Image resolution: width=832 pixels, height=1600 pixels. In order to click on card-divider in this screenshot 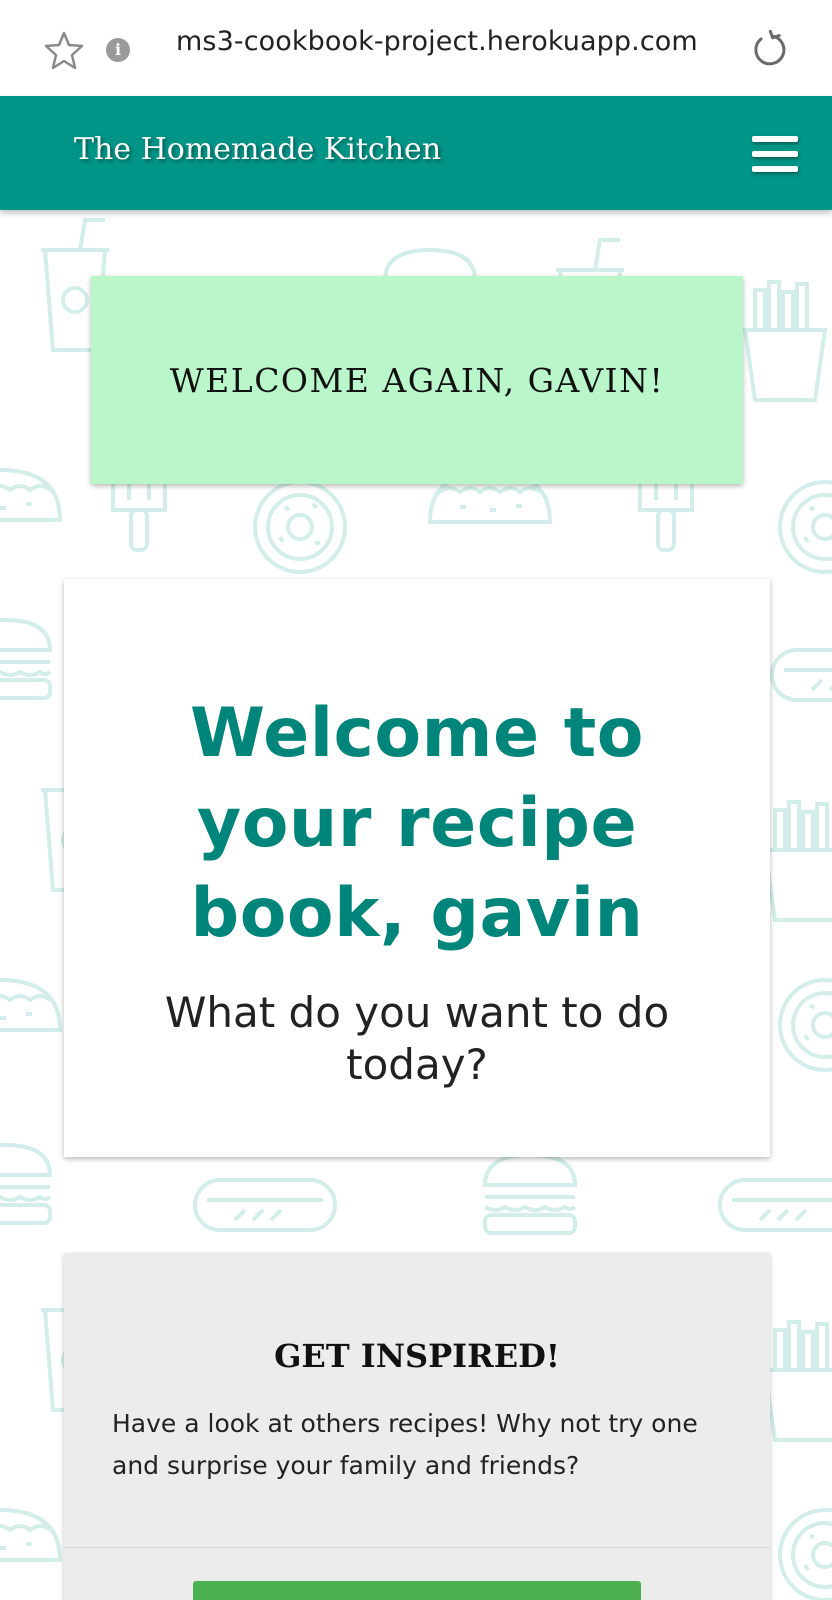, I will do `click(417, 1547)`.